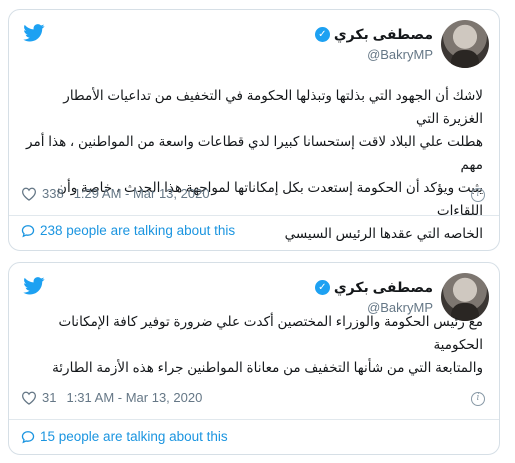 This screenshot has height=463, width=515. I want to click on tweet-meta: 31 1:31 AM - Mar 13, 2020, so click(111, 397).